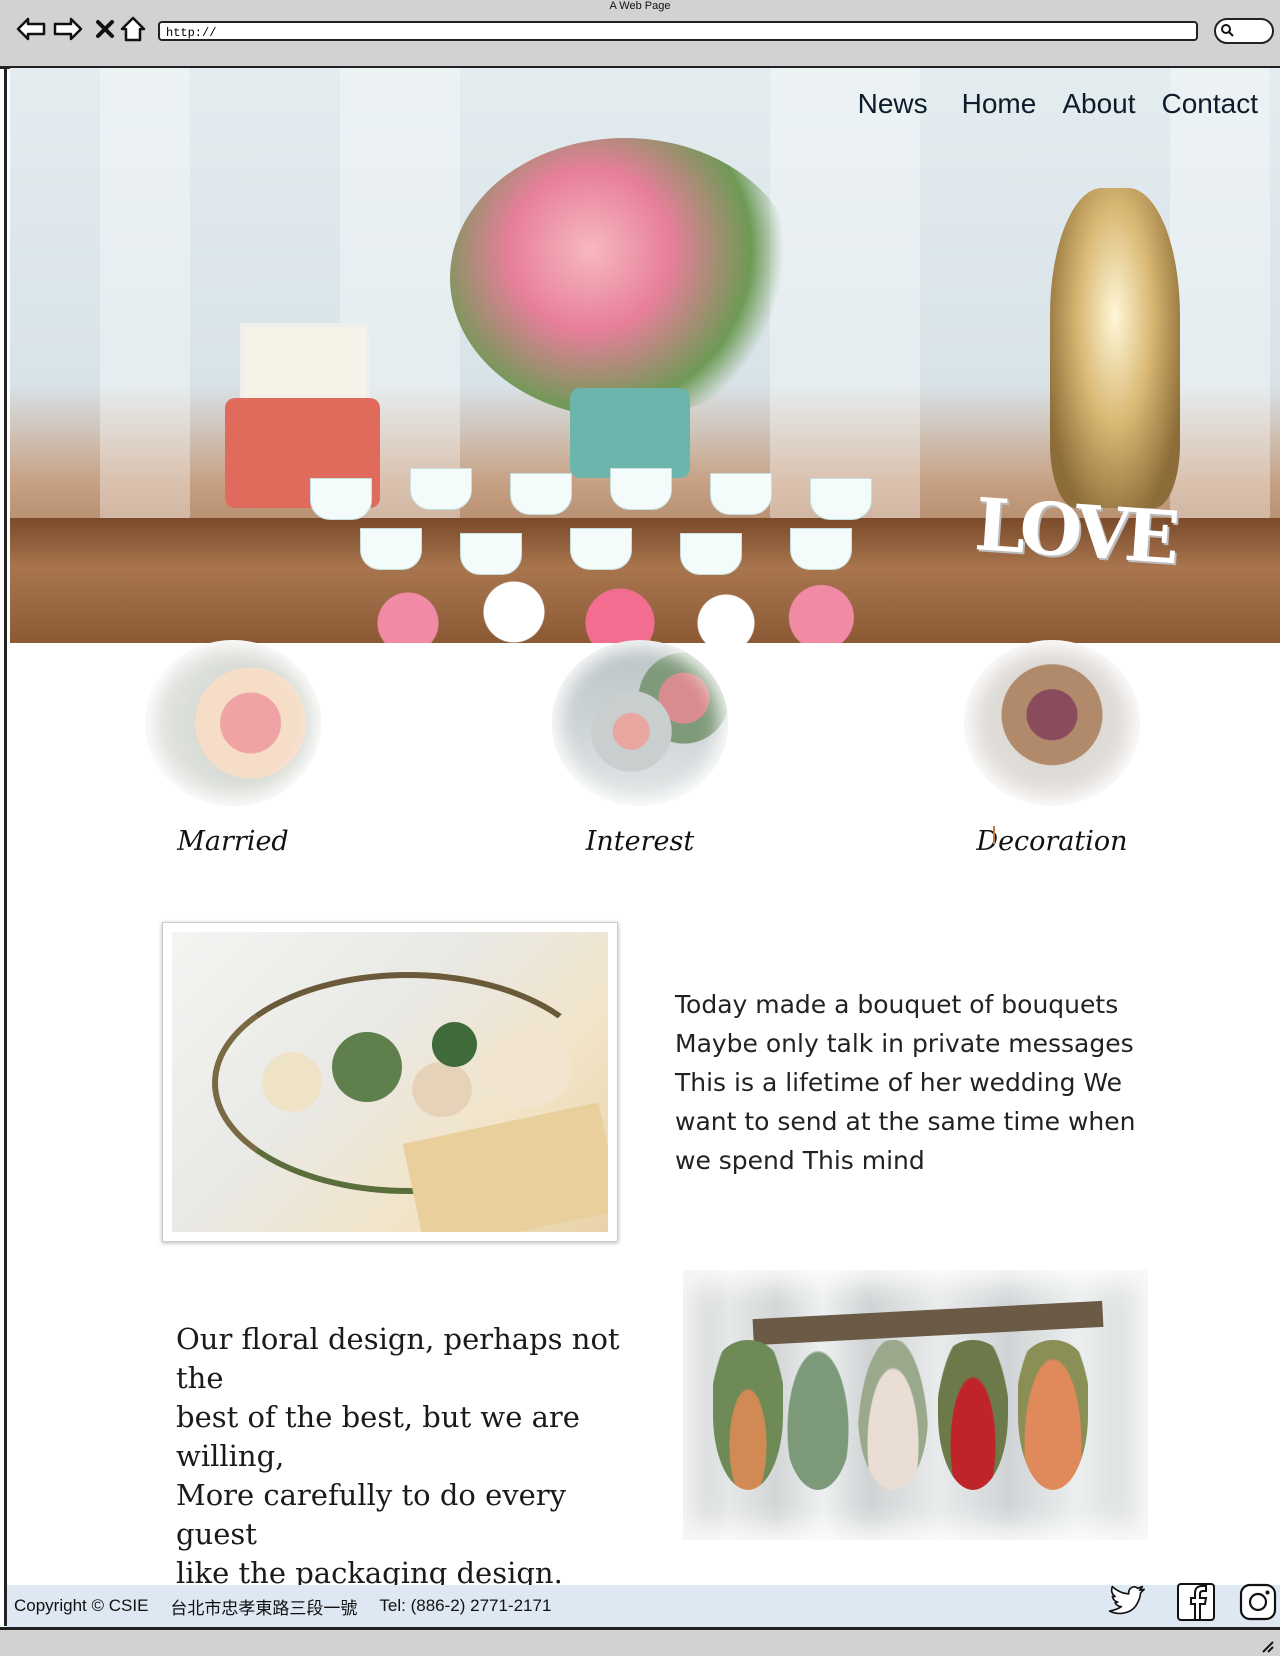 This screenshot has height=1656, width=1280. I want to click on close-icon, so click(105, 29).